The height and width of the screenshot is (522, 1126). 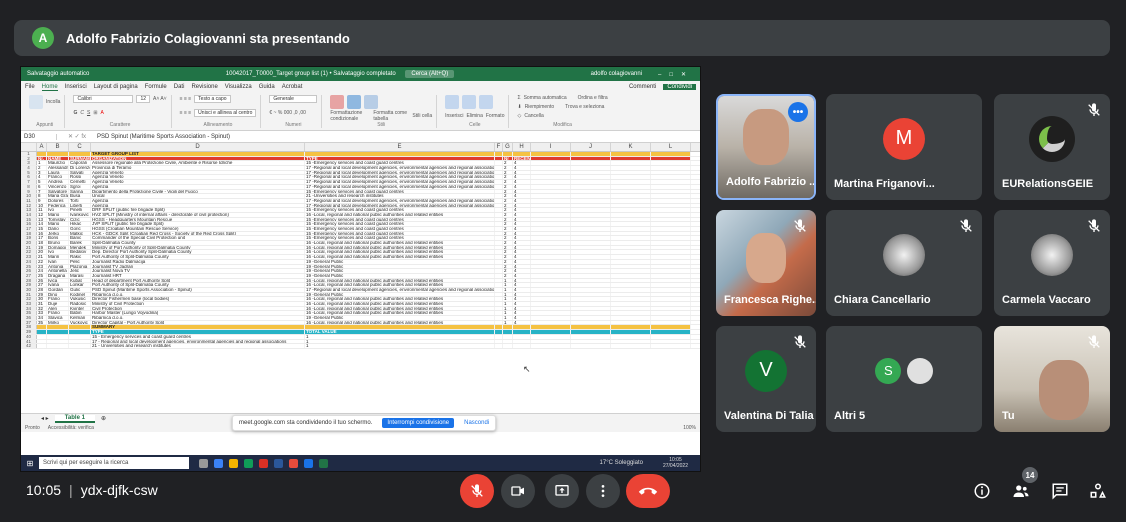 What do you see at coordinates (29, 332) in the screenshot?
I see `row-number: 39` at bounding box center [29, 332].